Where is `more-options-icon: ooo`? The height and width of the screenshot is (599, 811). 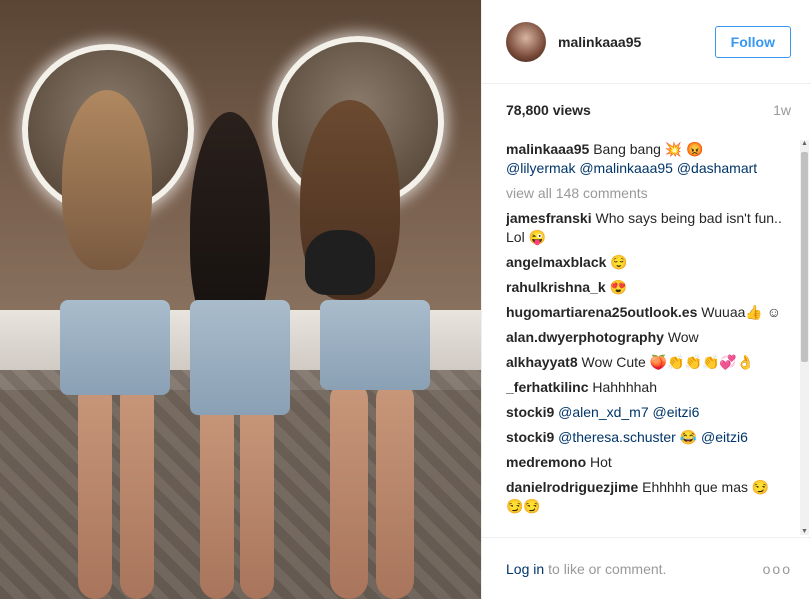
more-options-icon: ooo is located at coordinates (777, 569).